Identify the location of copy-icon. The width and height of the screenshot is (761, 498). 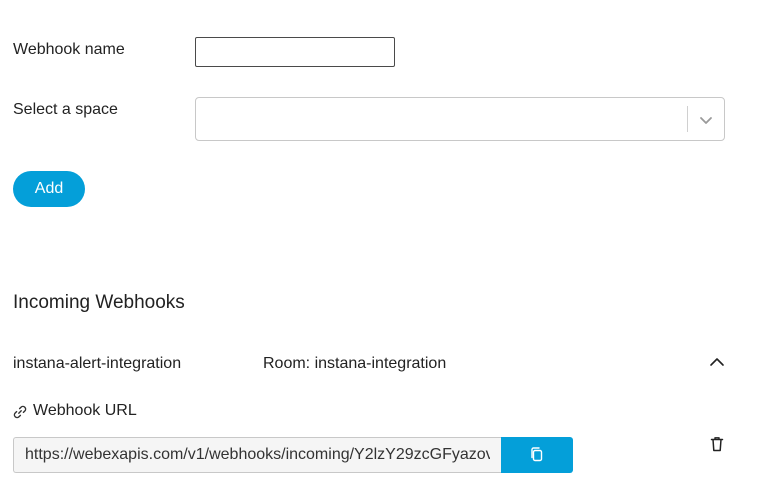
(537, 455).